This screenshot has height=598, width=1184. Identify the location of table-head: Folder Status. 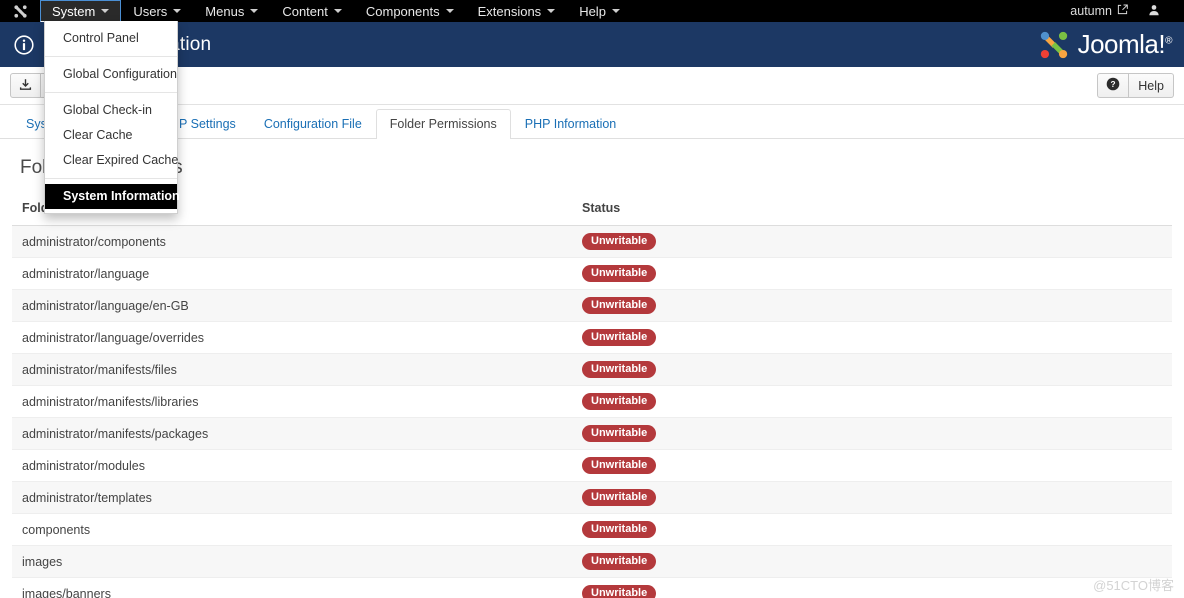
(592, 209).